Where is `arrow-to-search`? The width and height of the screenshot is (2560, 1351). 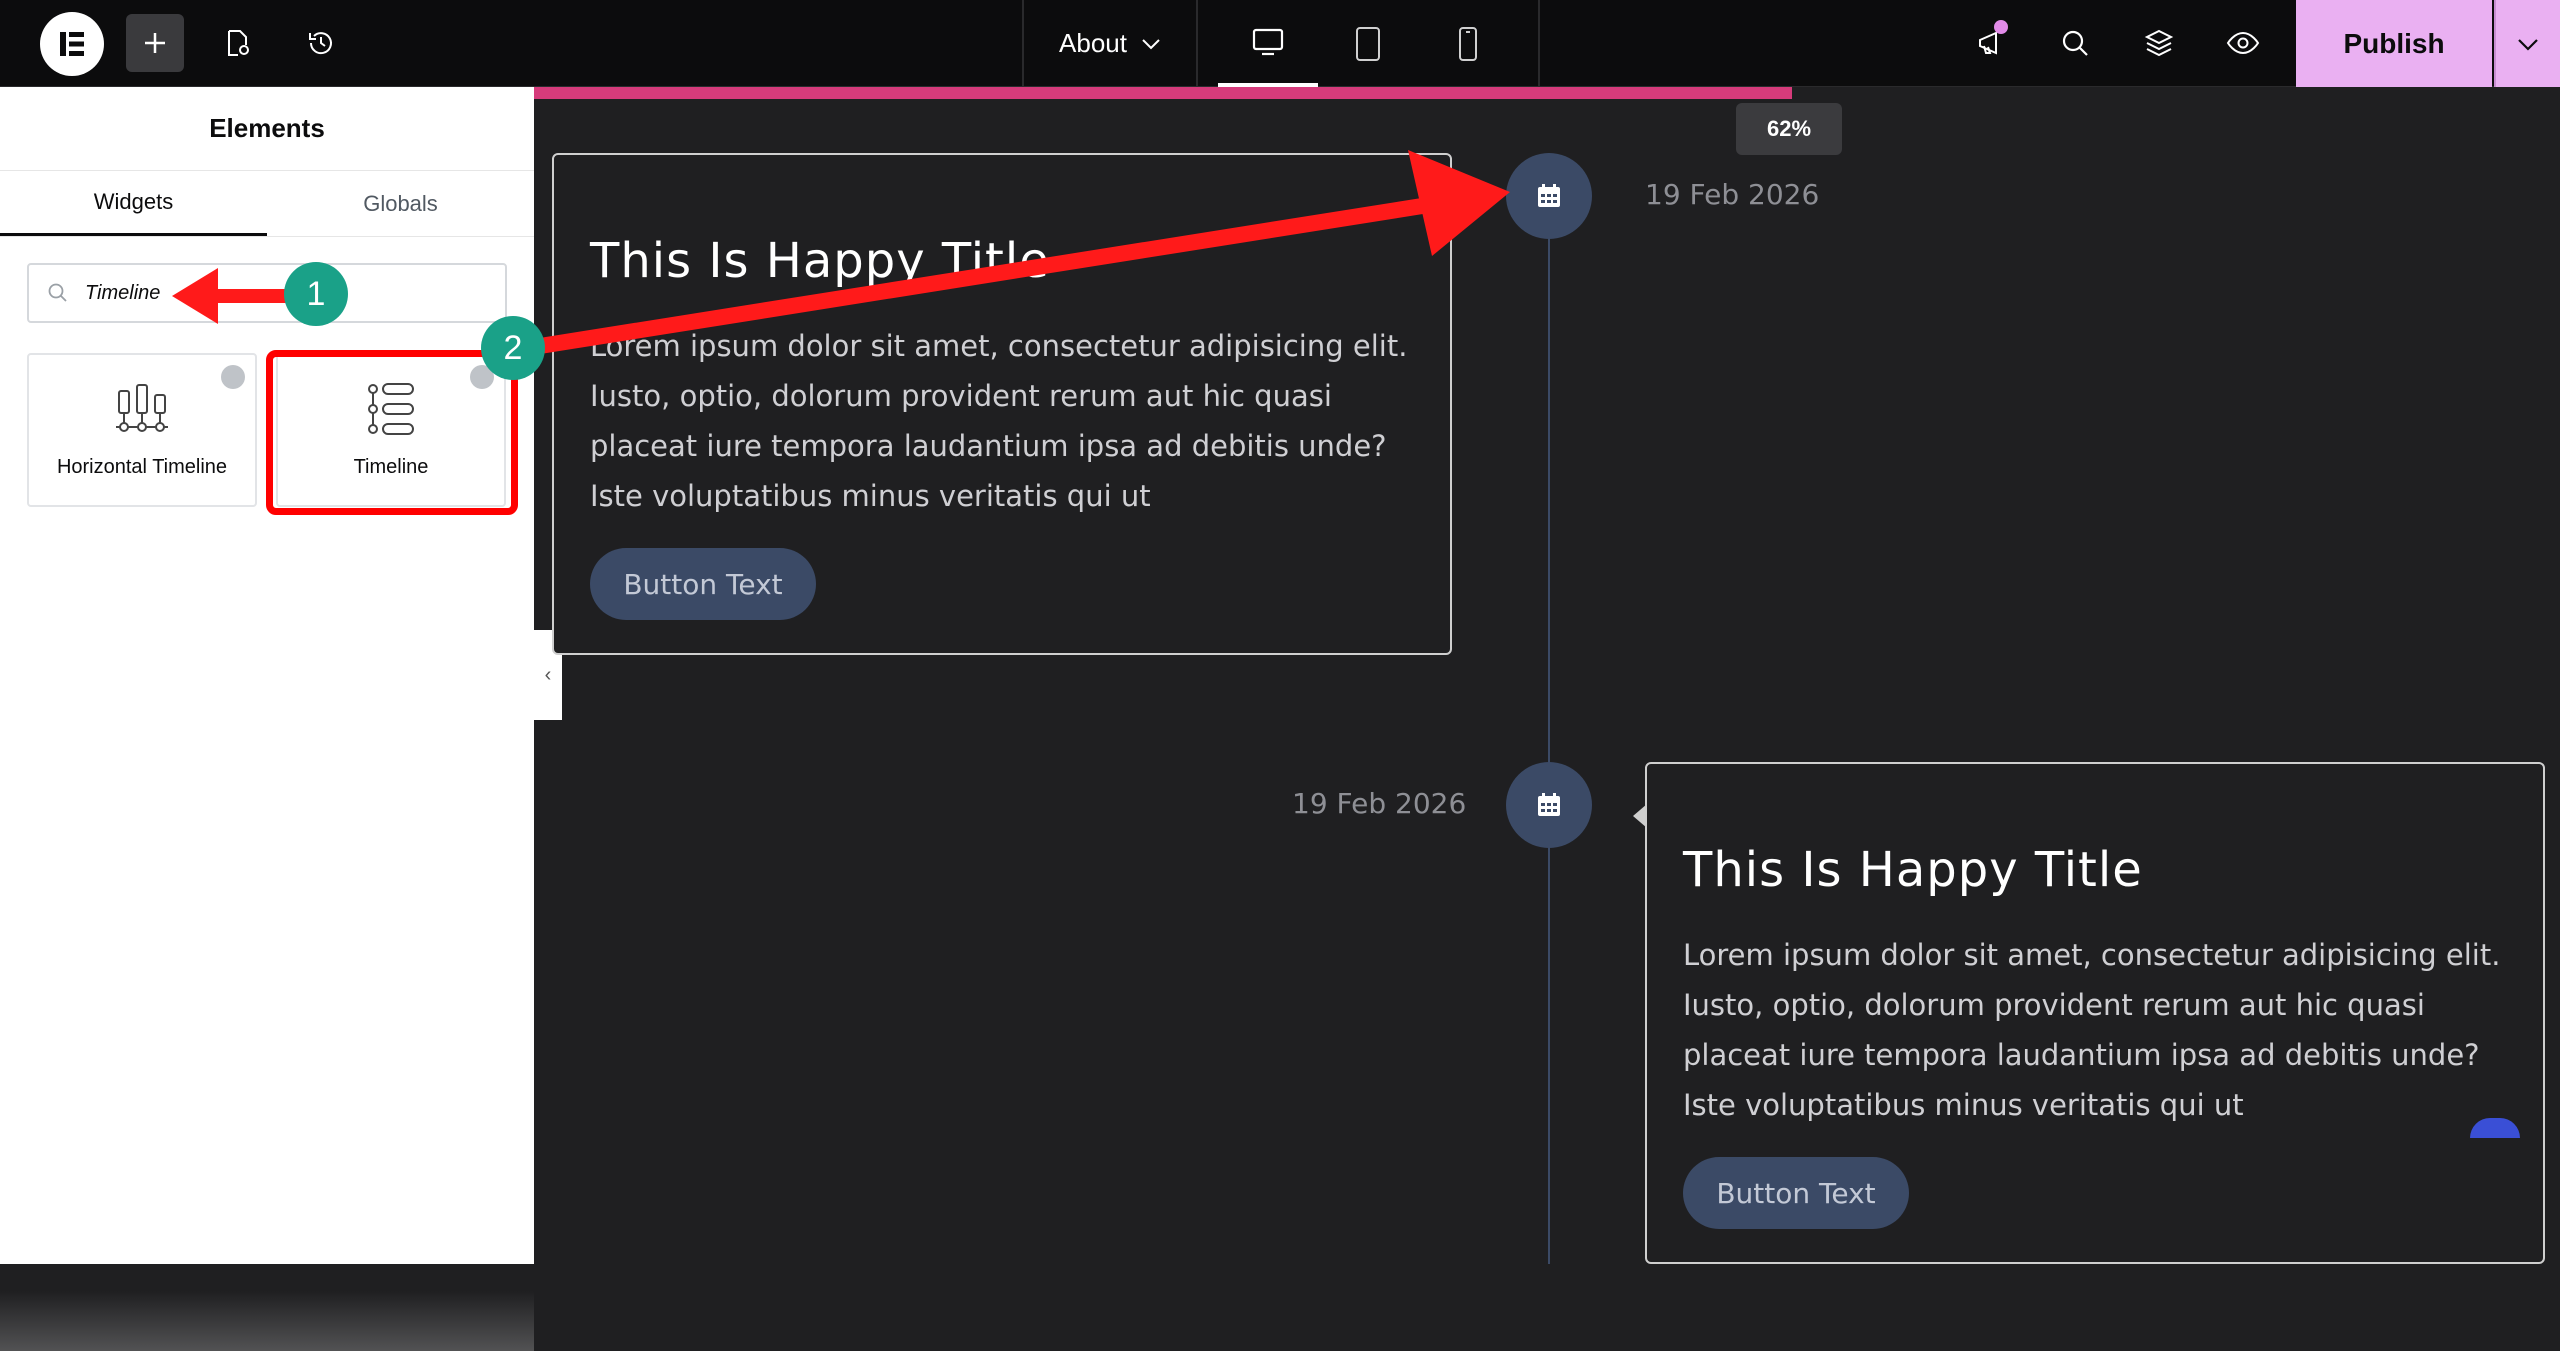 arrow-to-search is located at coordinates (231, 296).